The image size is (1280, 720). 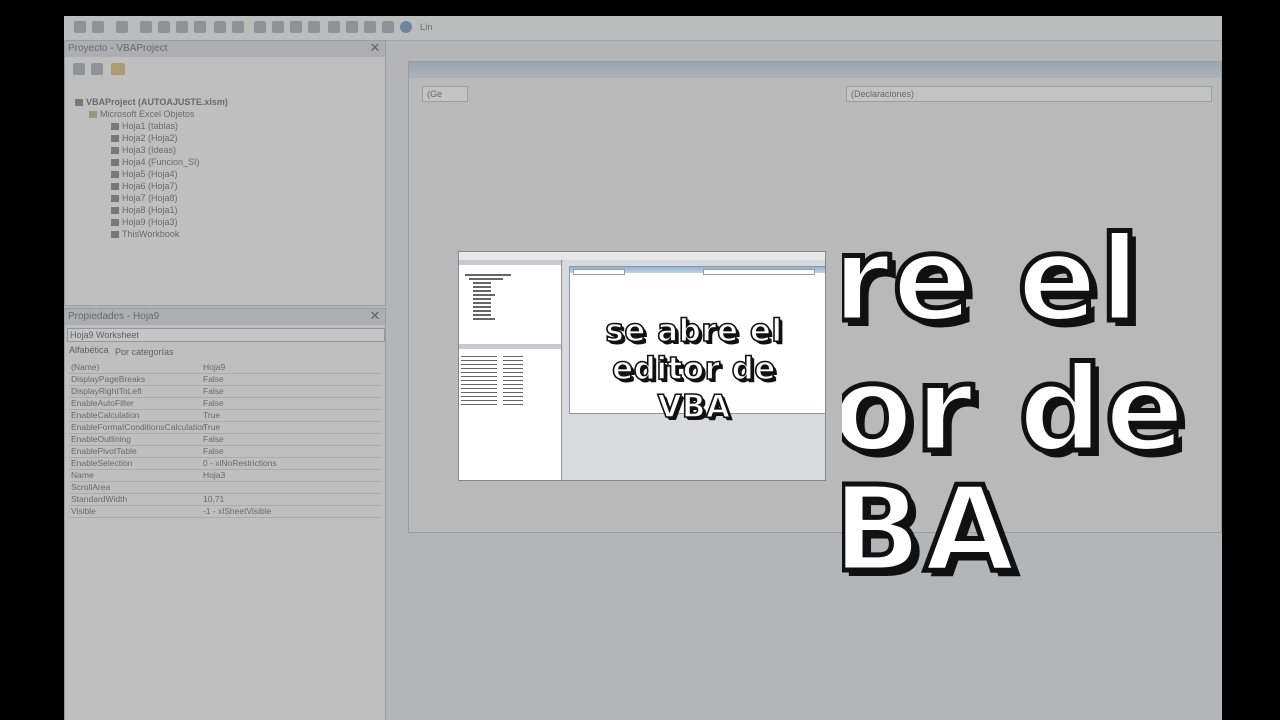 I want to click on tree-item-label: Hoja4 (Funcion_SI), so click(x=161, y=162).